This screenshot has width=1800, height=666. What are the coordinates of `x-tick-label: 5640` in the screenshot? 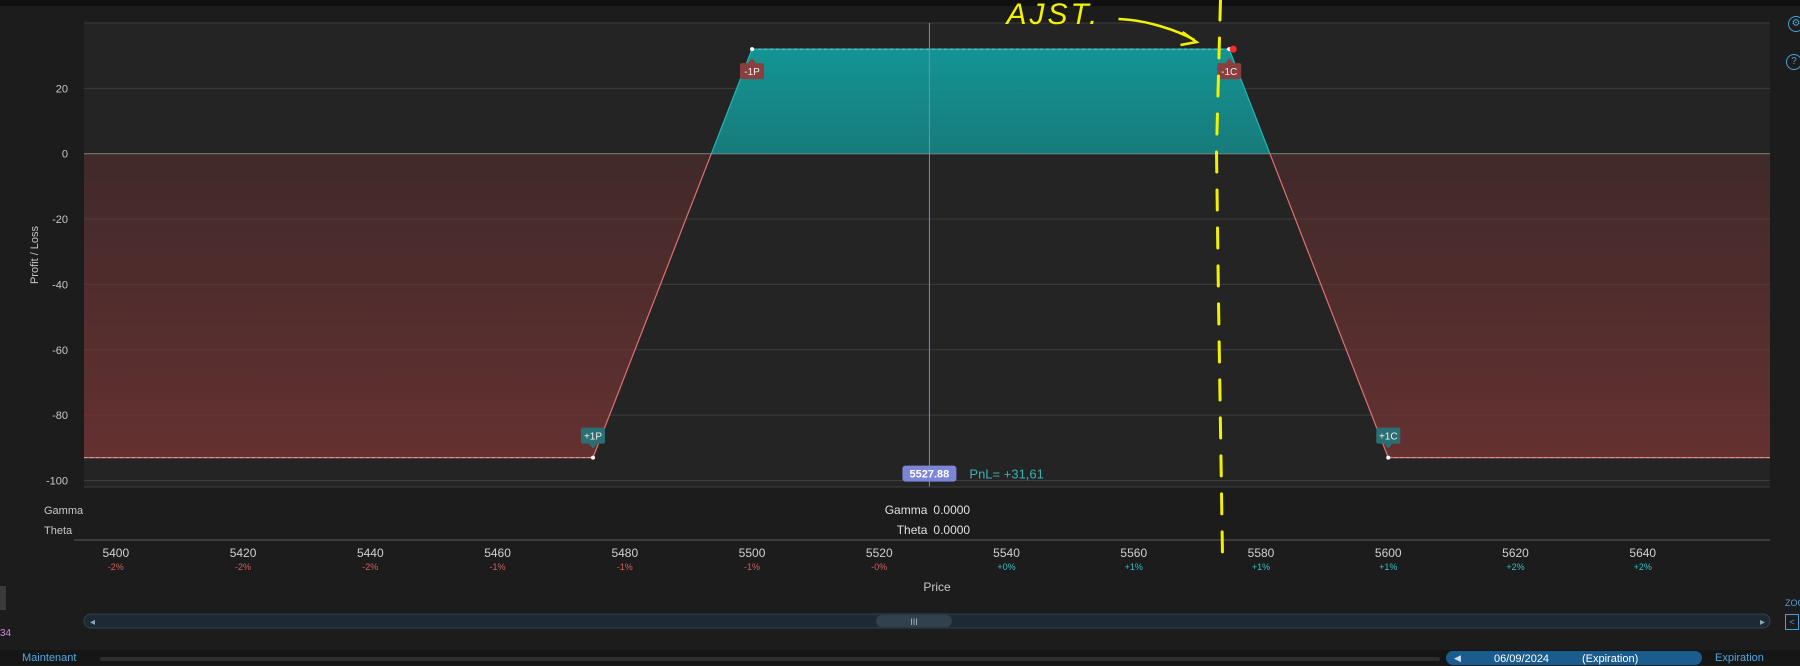 It's located at (1642, 553).